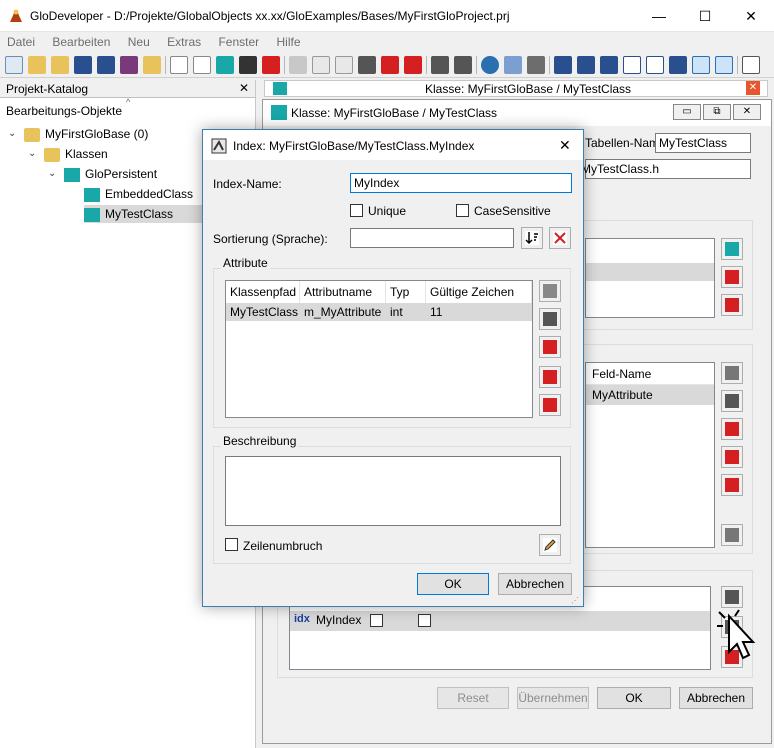 This screenshot has width=774, height=748. What do you see at coordinates (532, 238) in the screenshot?
I see `sort-select-button` at bounding box center [532, 238].